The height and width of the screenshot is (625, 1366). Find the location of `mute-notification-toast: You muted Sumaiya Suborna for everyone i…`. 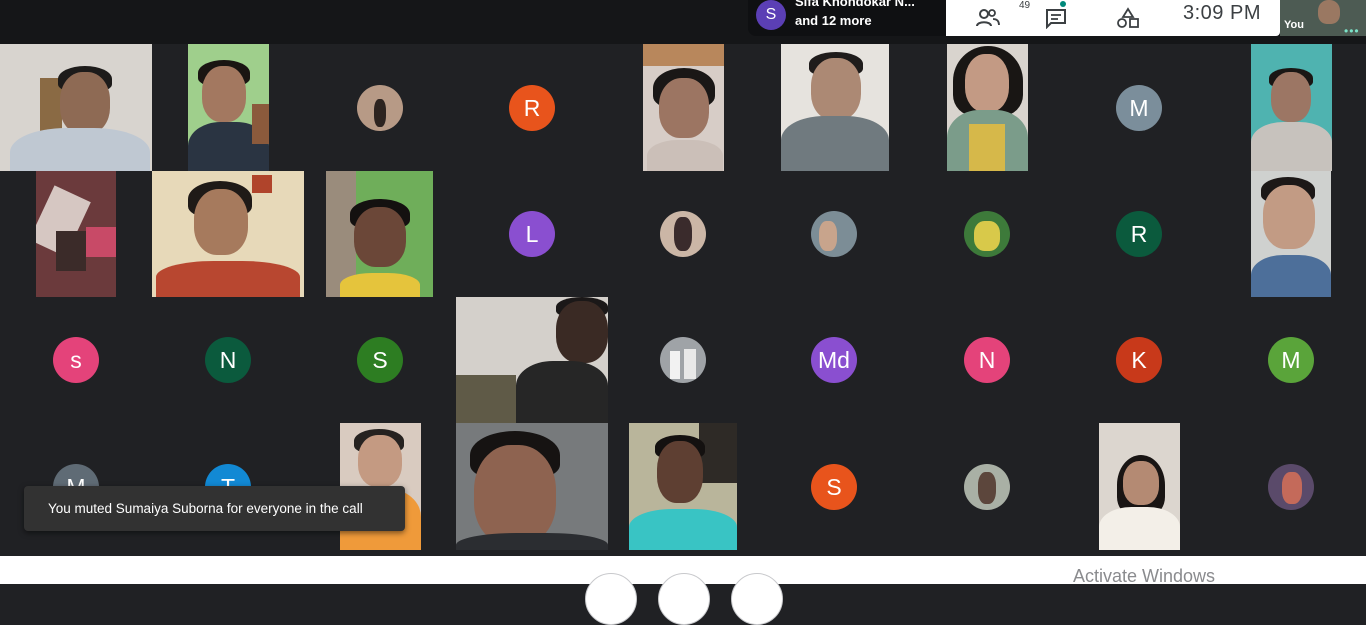

mute-notification-toast: You muted Sumaiya Suborna for everyone i… is located at coordinates (214, 508).